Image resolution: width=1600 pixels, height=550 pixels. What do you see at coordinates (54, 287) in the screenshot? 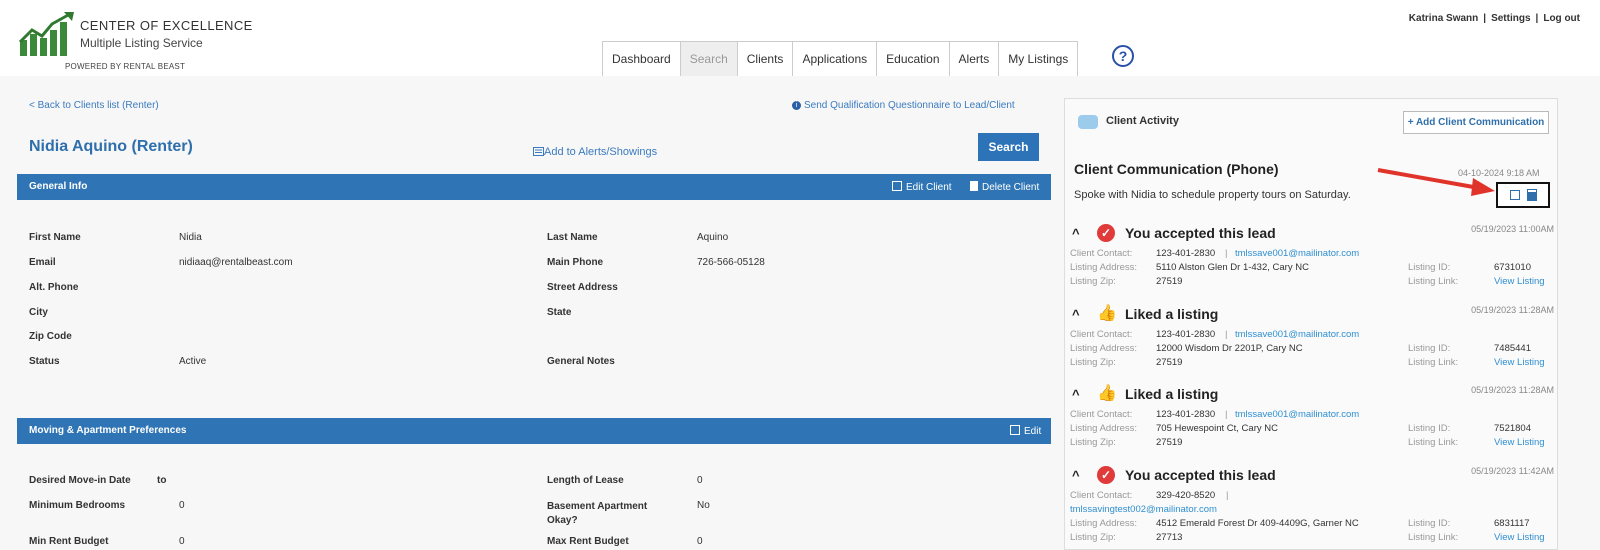
I see `field-label: Alt. Phone` at bounding box center [54, 287].